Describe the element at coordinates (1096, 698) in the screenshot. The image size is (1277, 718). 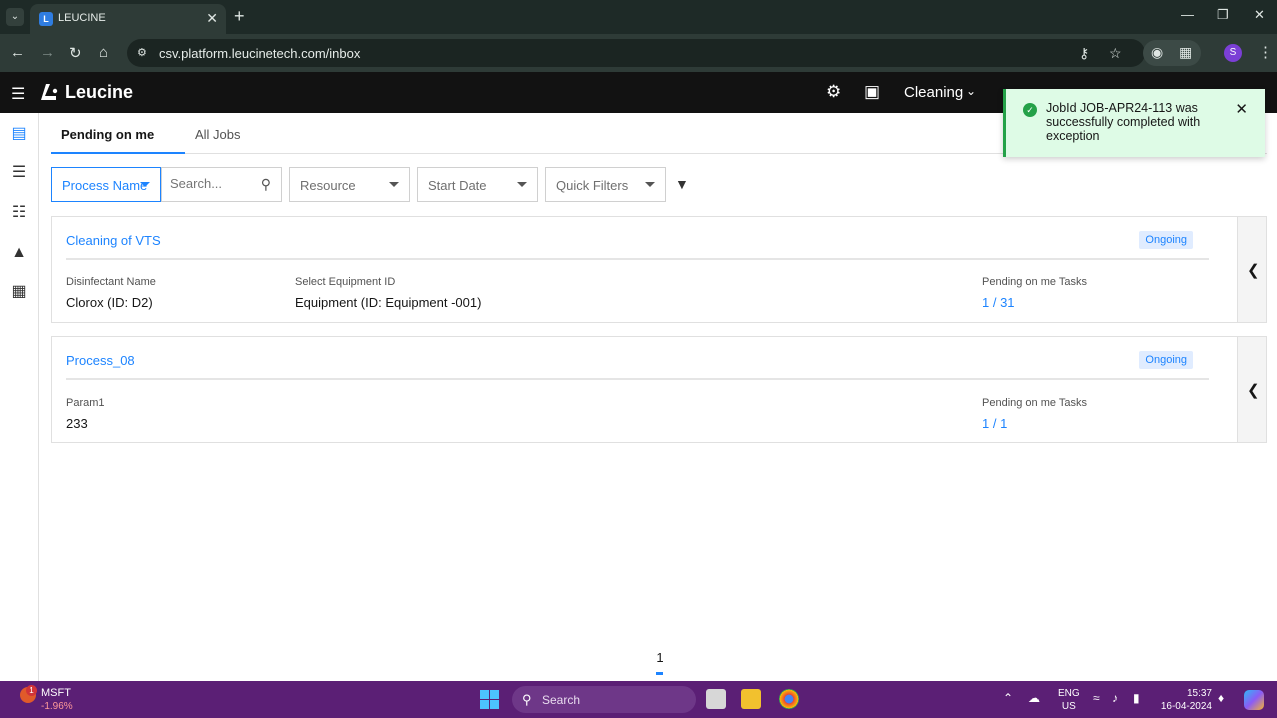
I see `wifi-icon: ≈` at that location.